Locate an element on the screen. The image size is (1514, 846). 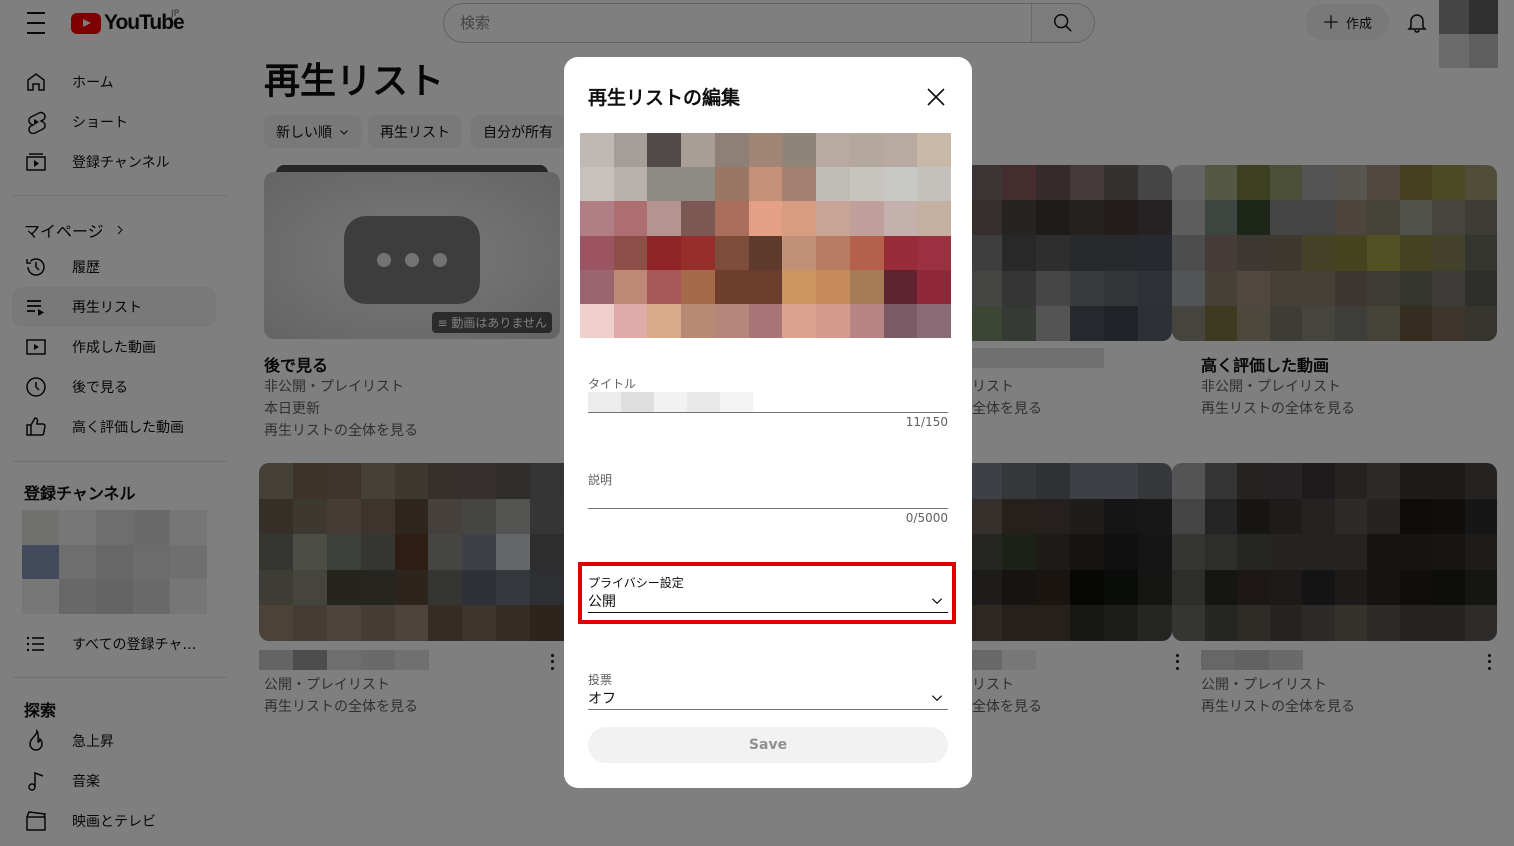
description-underline is located at coordinates (768, 508).